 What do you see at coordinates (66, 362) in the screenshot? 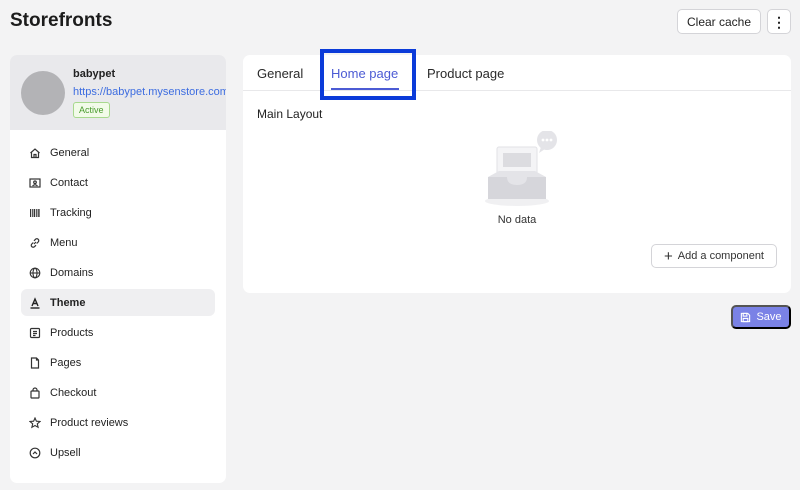
I see `sidebar-item-label: Pages` at bounding box center [66, 362].